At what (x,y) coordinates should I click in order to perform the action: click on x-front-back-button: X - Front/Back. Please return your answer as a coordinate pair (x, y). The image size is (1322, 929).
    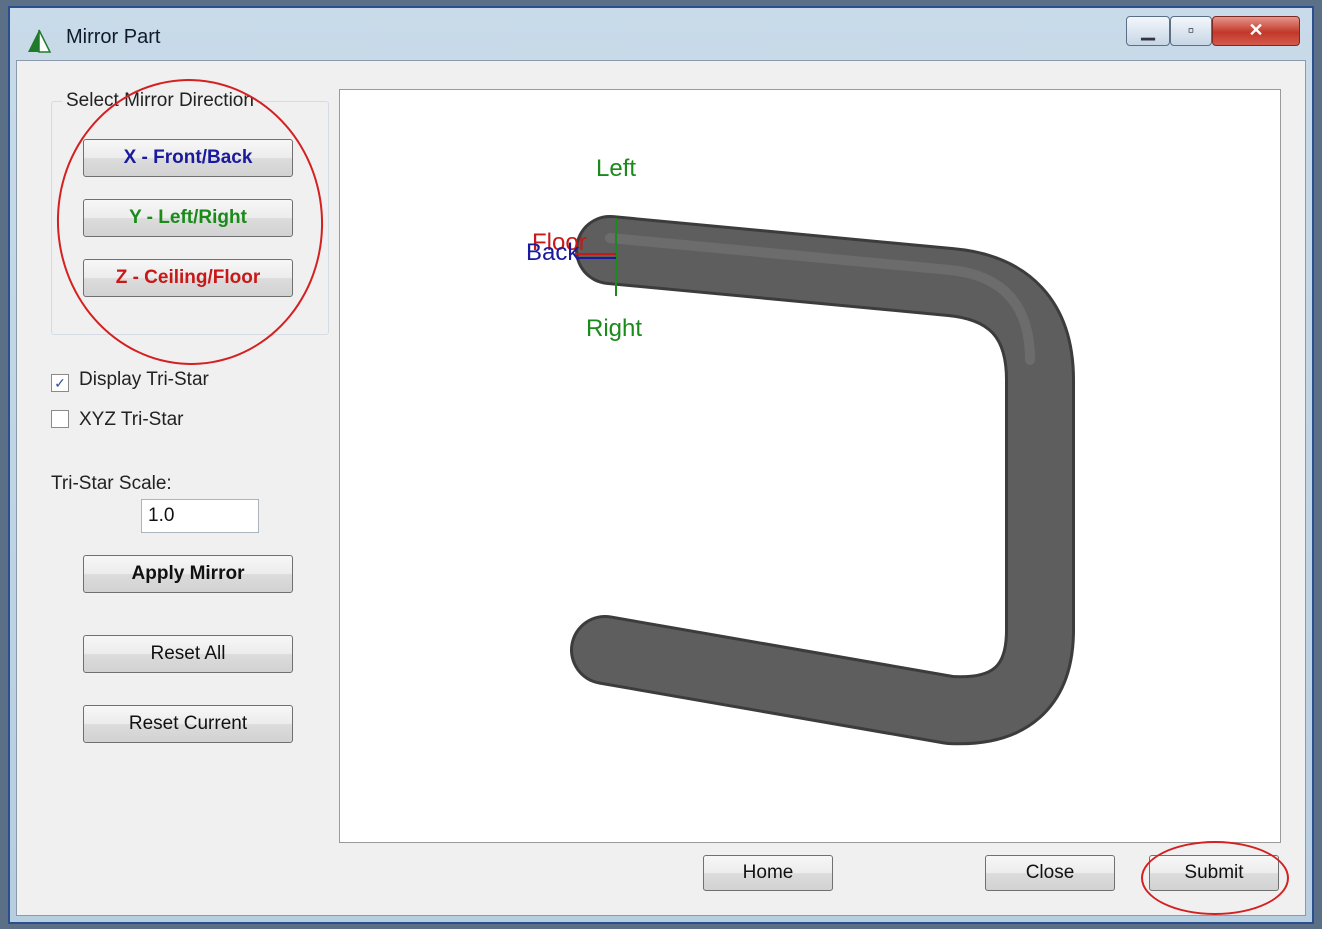
    Looking at the image, I should click on (188, 158).